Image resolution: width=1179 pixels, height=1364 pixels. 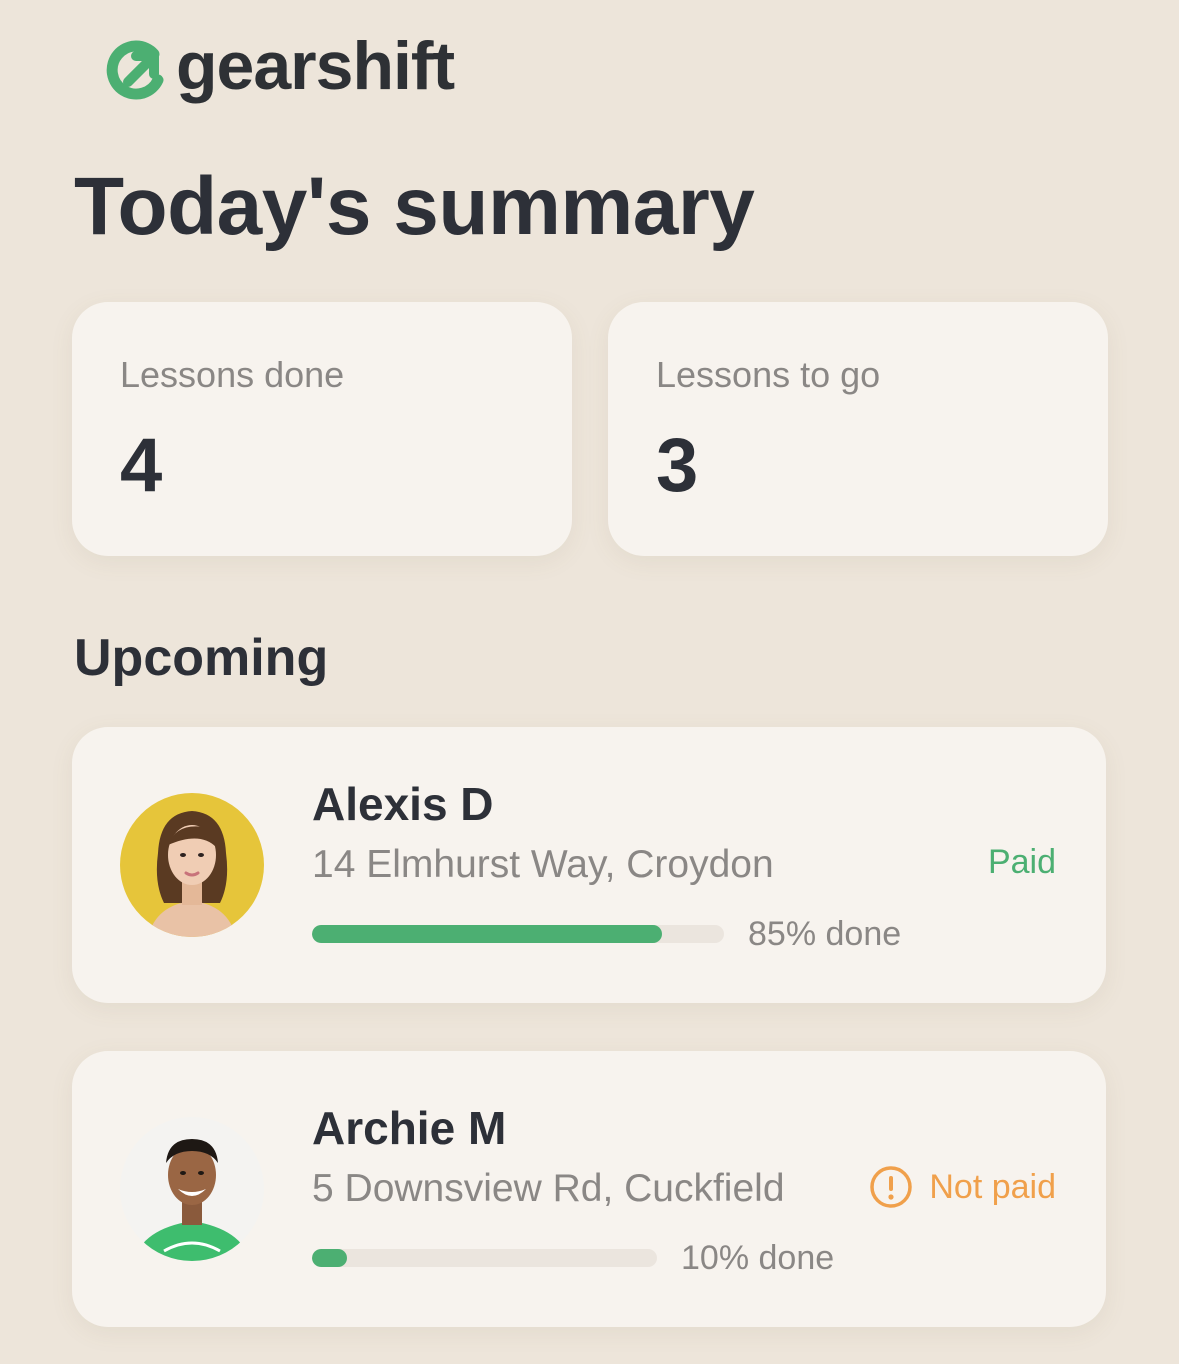 I want to click on brand-logo: gearshift, so click(x=279, y=69).